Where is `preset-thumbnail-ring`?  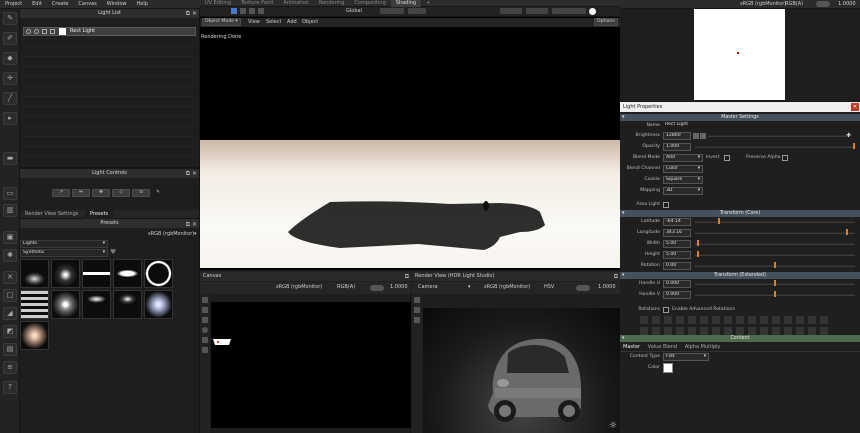
preset-thumbnail-ring is located at coordinates (158, 273).